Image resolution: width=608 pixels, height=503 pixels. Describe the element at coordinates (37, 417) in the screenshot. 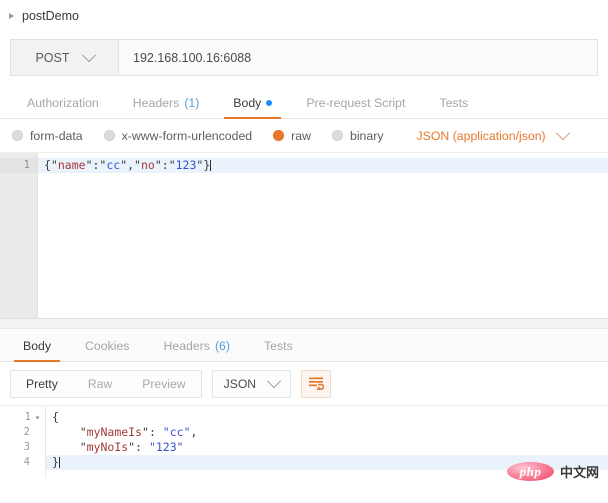

I see `fold-arrow-icon` at that location.